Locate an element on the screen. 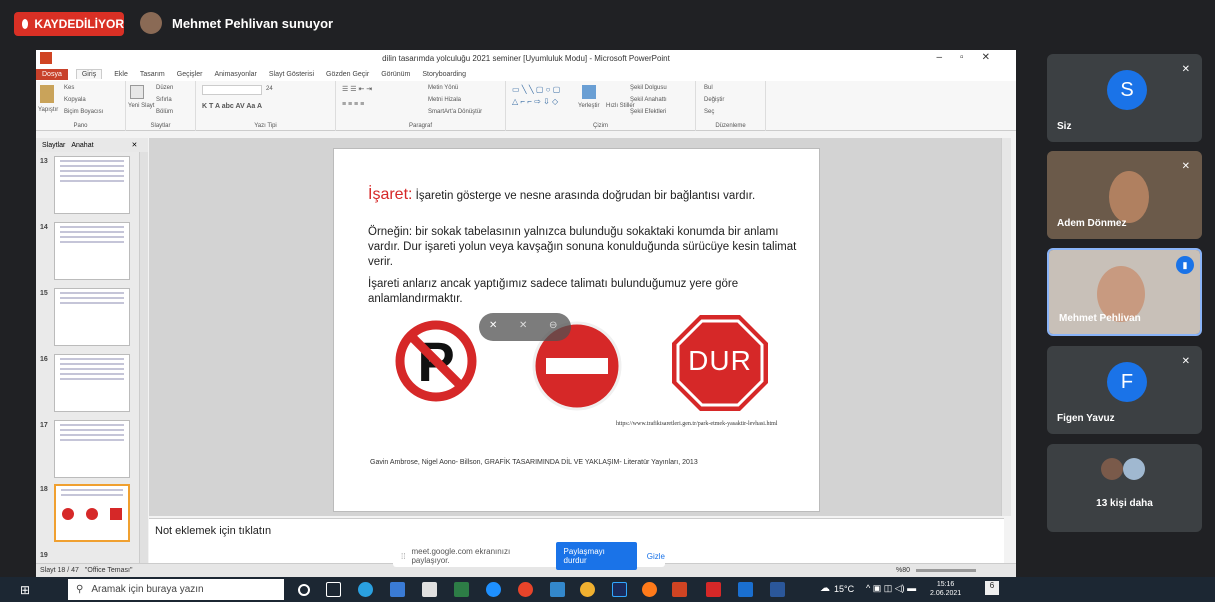  store-icon is located at coordinates (429, 589).